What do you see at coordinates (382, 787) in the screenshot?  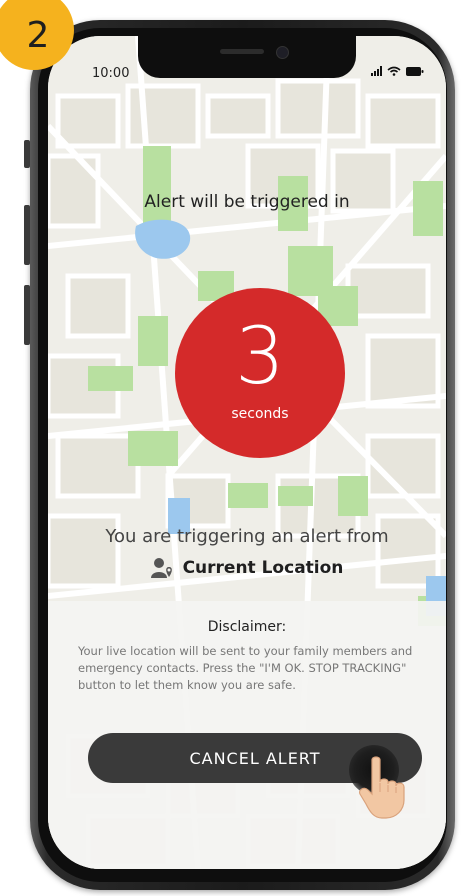 I see `pointing-hand-icon` at bounding box center [382, 787].